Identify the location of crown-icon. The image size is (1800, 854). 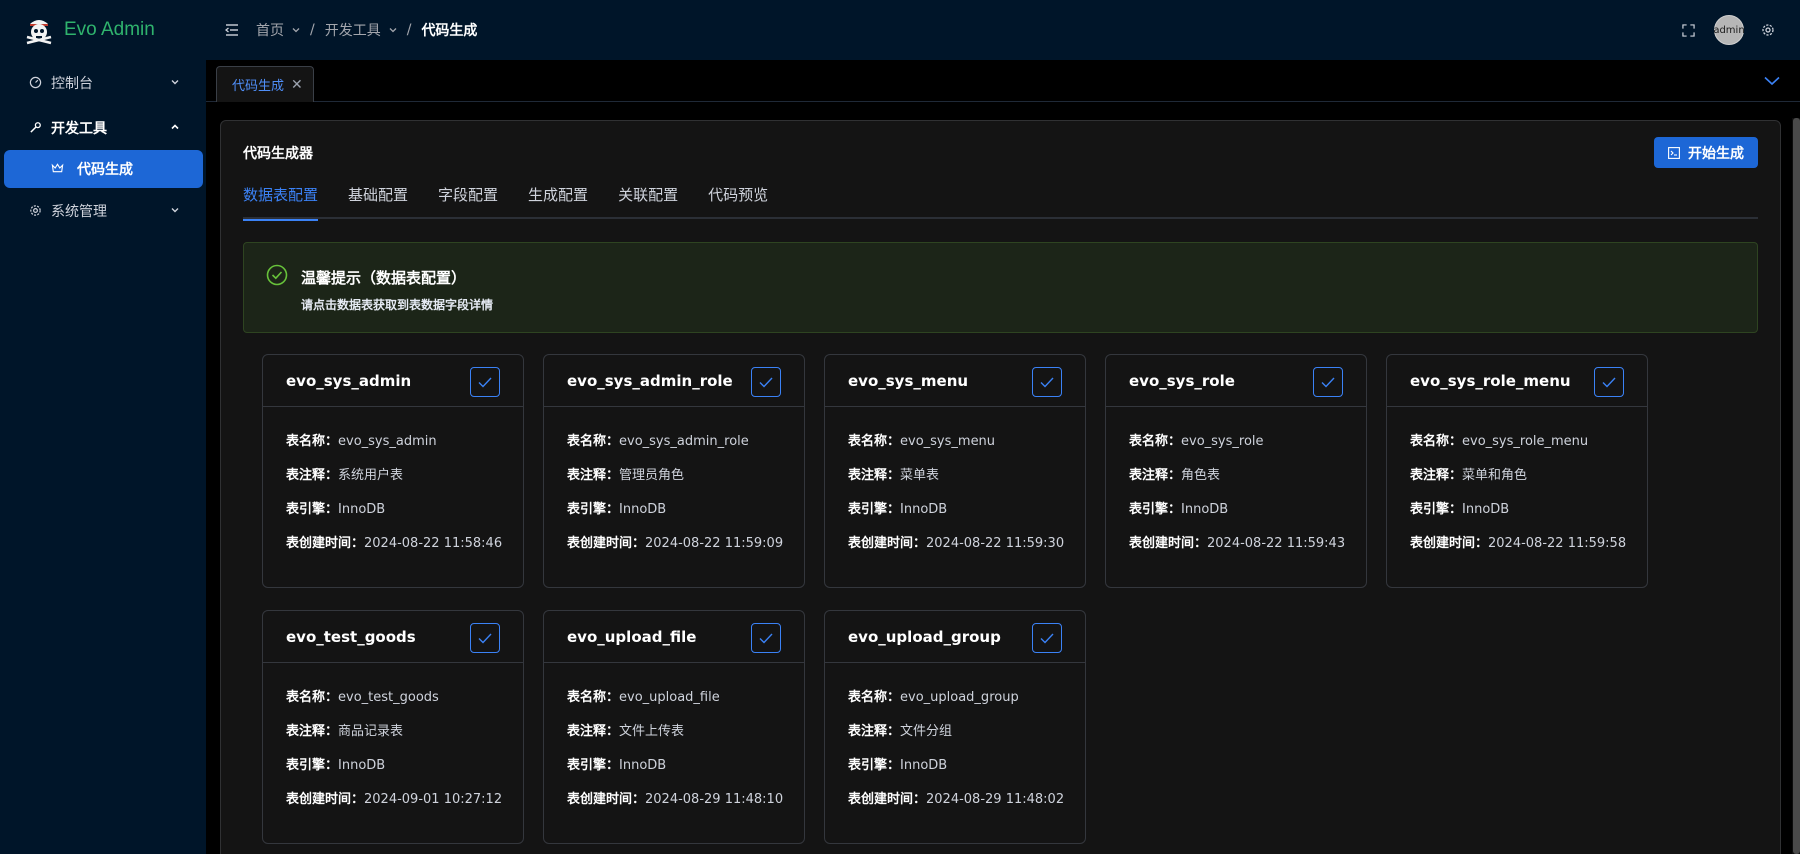
(58, 169).